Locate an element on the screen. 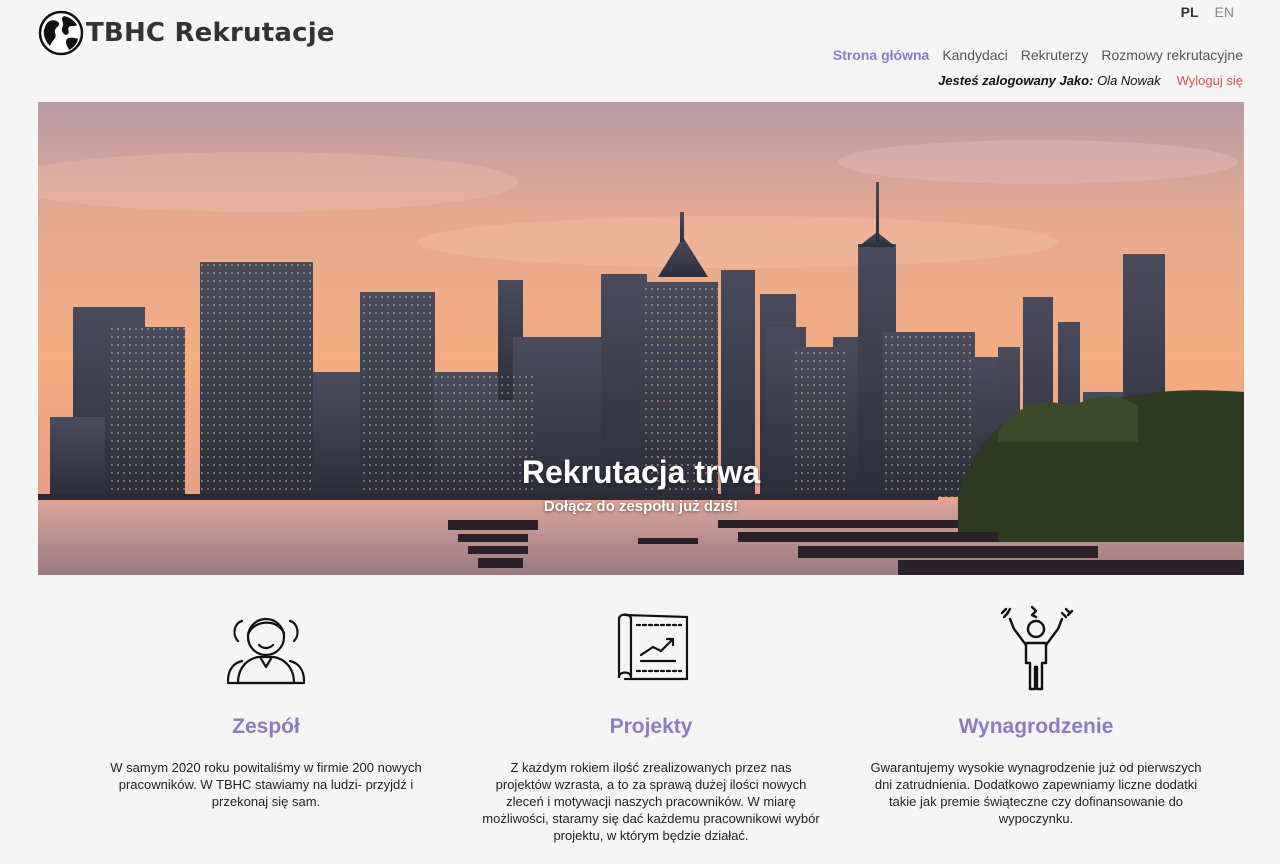 The height and width of the screenshot is (864, 1280). feature-team-title: Zespół is located at coordinates (266, 726).